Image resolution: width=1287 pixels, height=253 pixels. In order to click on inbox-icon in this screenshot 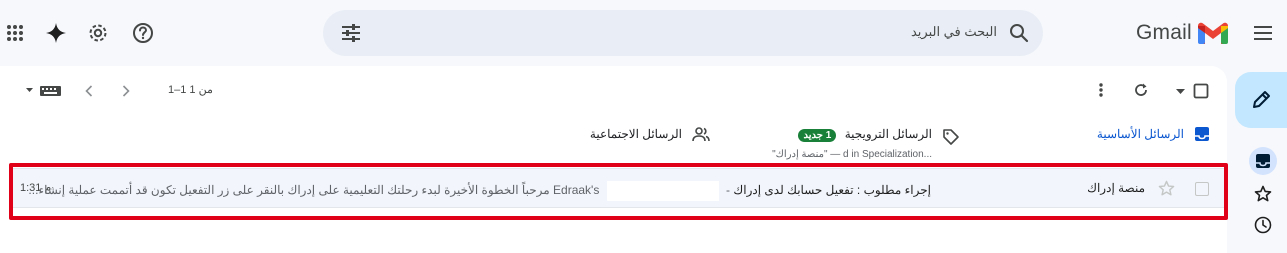, I will do `click(1202, 134)`.